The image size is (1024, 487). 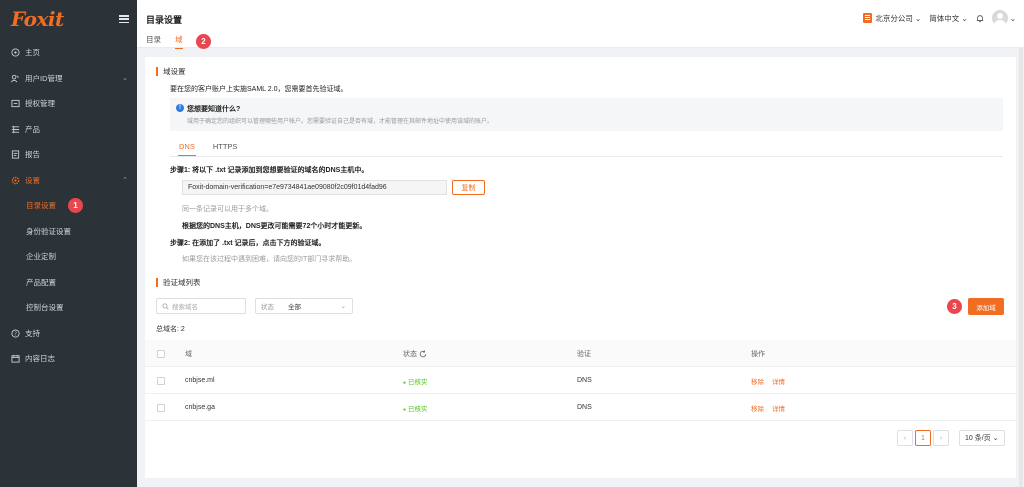 What do you see at coordinates (758, 354) in the screenshot?
I see `col-actions: 操作` at bounding box center [758, 354].